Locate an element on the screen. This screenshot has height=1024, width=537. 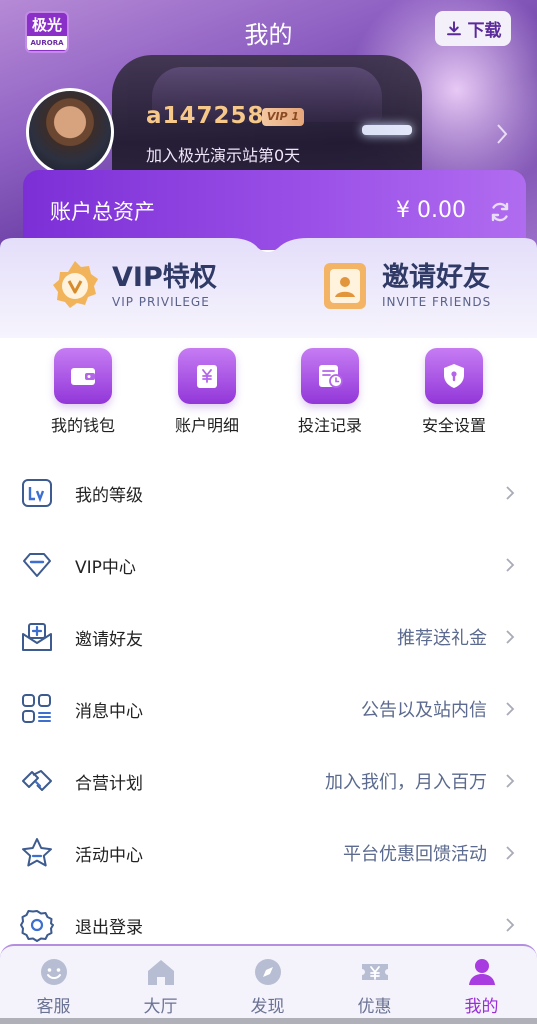
menu-label-logout: 退出登录 is located at coordinates (109, 928).